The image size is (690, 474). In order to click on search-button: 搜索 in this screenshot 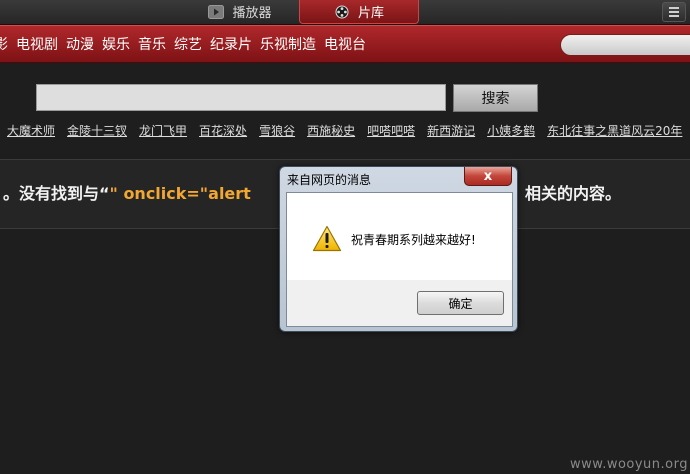, I will do `click(495, 98)`.